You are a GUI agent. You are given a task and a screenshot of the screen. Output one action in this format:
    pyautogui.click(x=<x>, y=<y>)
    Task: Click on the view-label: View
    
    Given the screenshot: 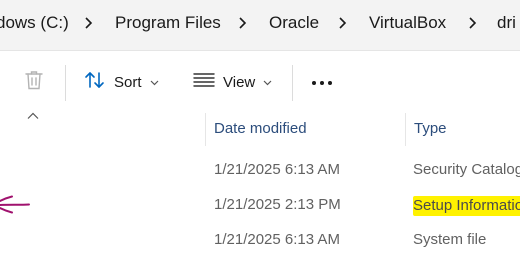 What is the action you would take?
    pyautogui.click(x=239, y=82)
    